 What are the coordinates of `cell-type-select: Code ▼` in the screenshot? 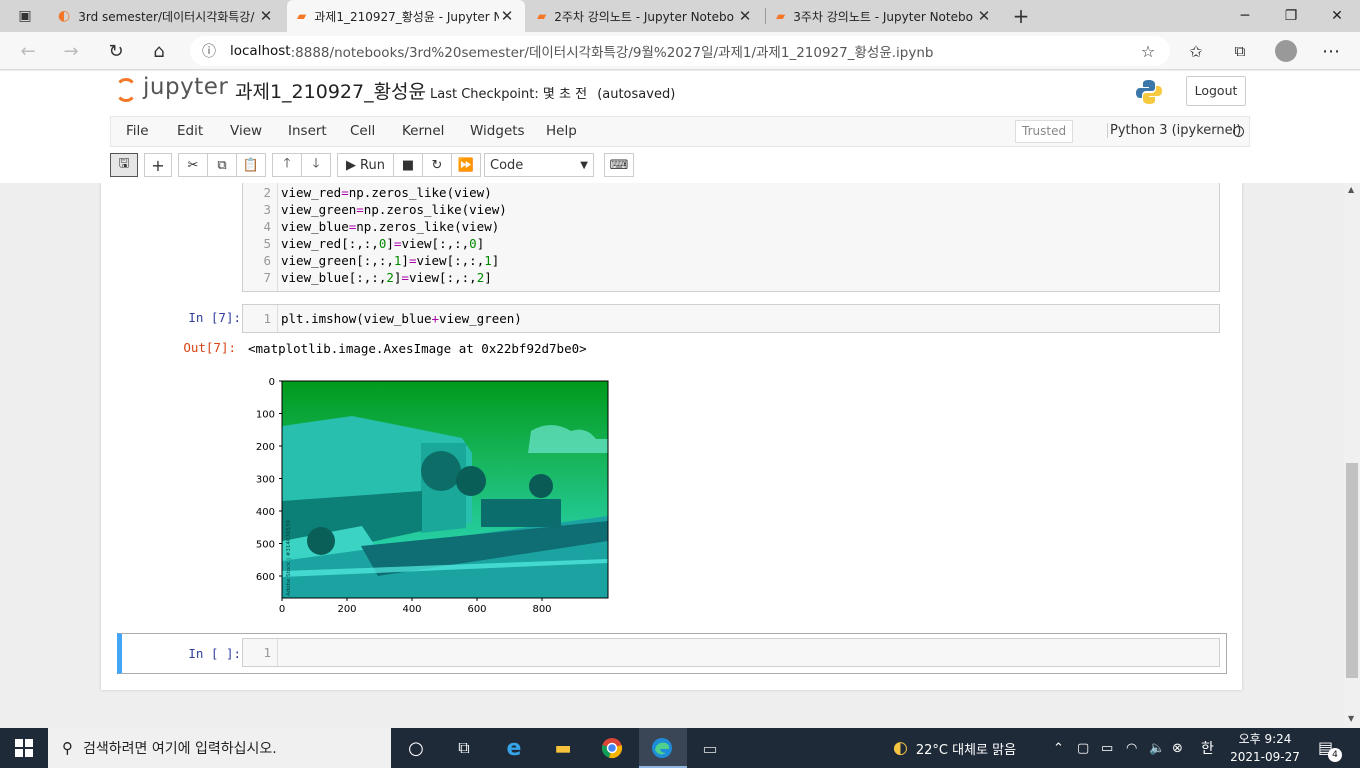 It's located at (539, 165).